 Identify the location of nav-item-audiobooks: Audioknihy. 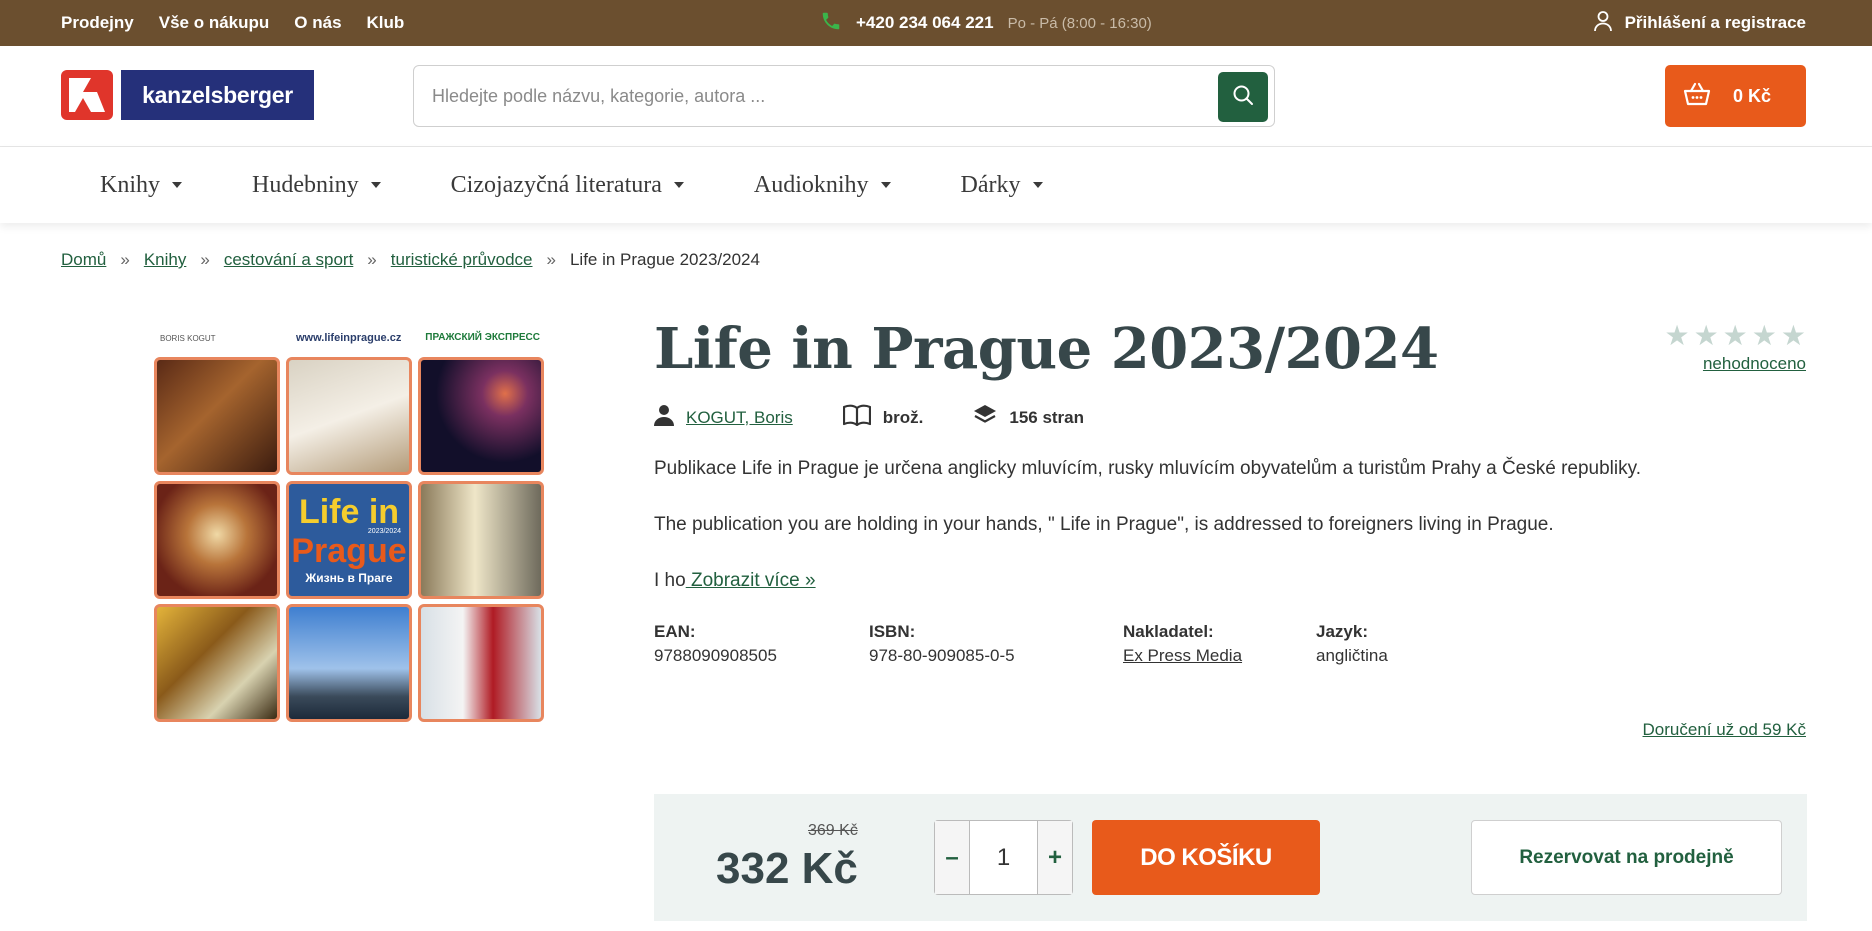
(822, 185).